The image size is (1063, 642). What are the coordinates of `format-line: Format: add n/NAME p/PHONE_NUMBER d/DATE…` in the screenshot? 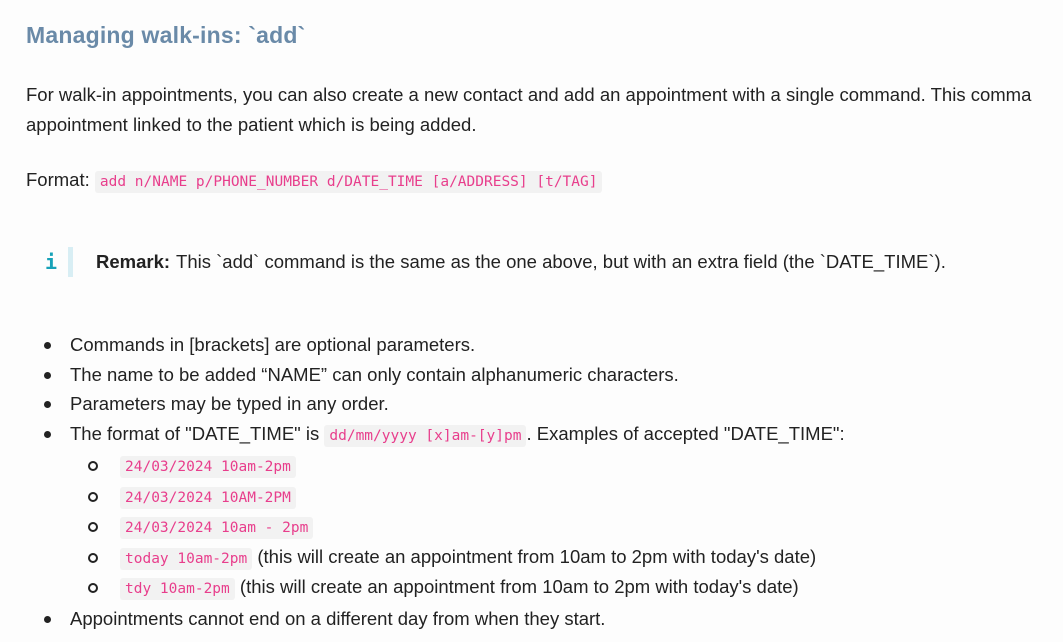 It's located at (314, 181).